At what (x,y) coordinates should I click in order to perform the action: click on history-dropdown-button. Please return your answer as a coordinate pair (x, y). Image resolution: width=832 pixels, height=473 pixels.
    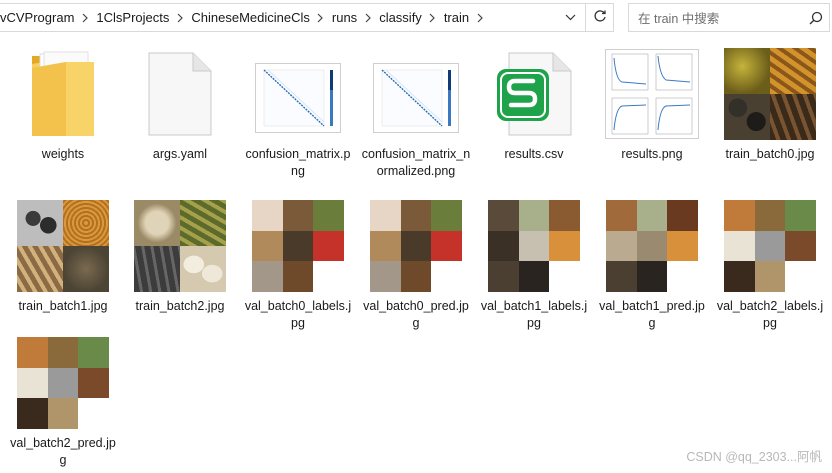
    Looking at the image, I should click on (570, 17).